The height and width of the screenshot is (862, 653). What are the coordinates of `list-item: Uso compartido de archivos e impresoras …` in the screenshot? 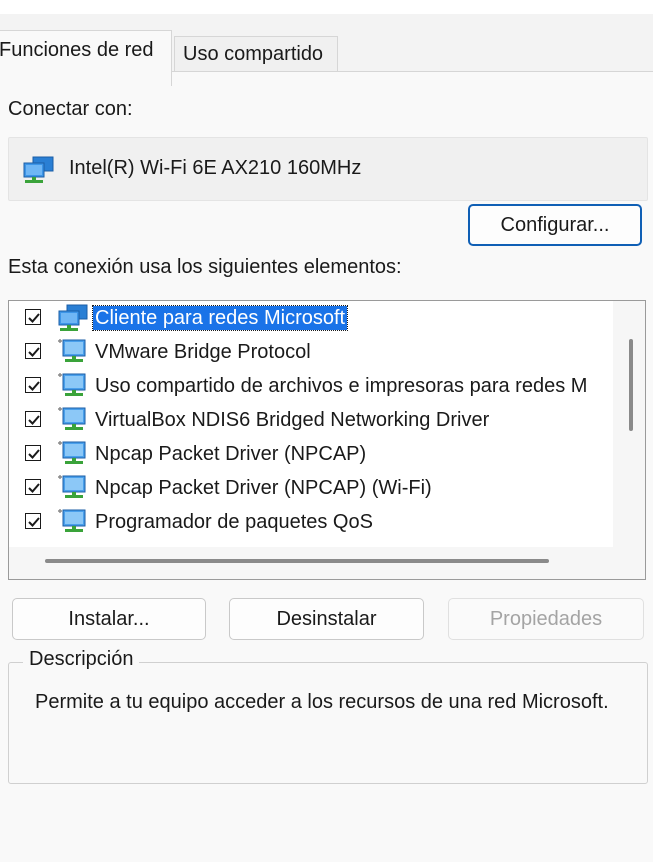 It's located at (314, 386).